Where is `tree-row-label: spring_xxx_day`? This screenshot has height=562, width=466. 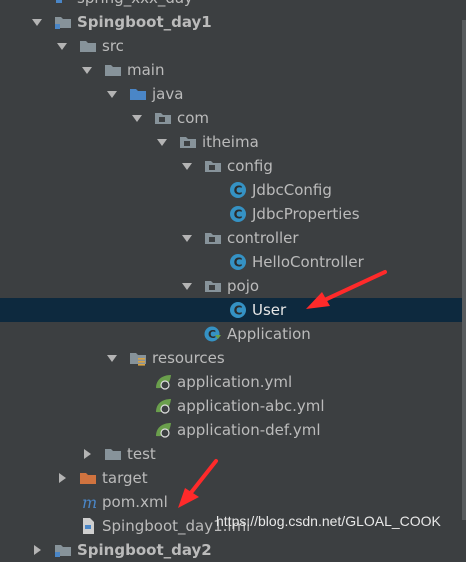
tree-row-label: spring_xxx_day is located at coordinates (135, 4).